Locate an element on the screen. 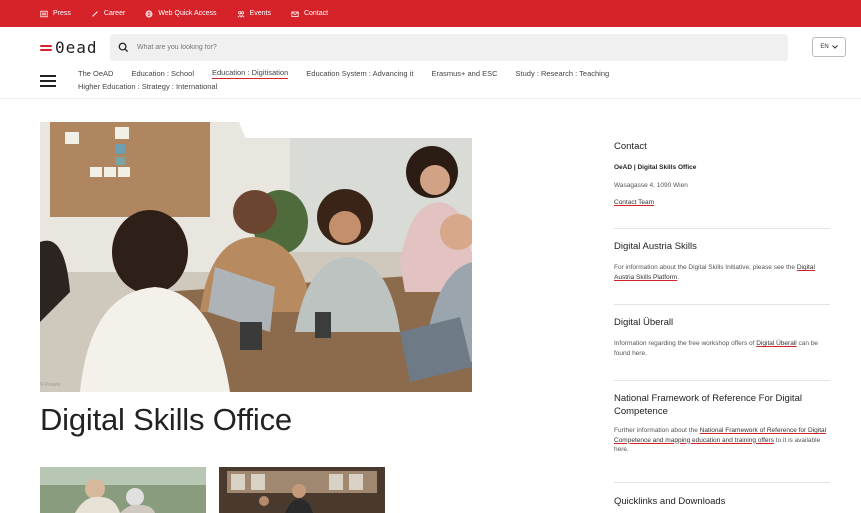 This screenshot has width=861, height=513. web-quick-access-link: Web Quick Access is located at coordinates (181, 14).